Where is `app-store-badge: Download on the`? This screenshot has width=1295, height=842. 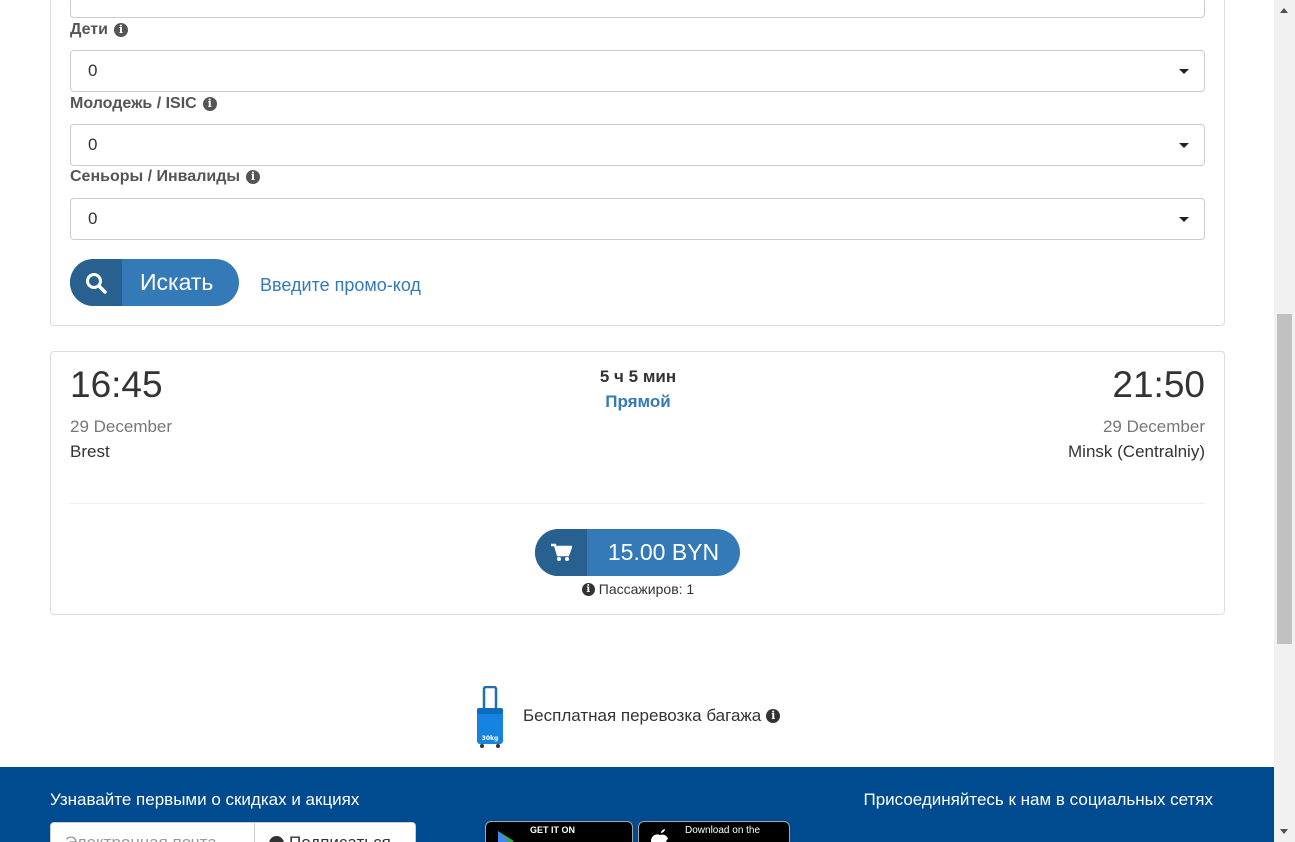
app-store-badge: Download on the is located at coordinates (714, 831).